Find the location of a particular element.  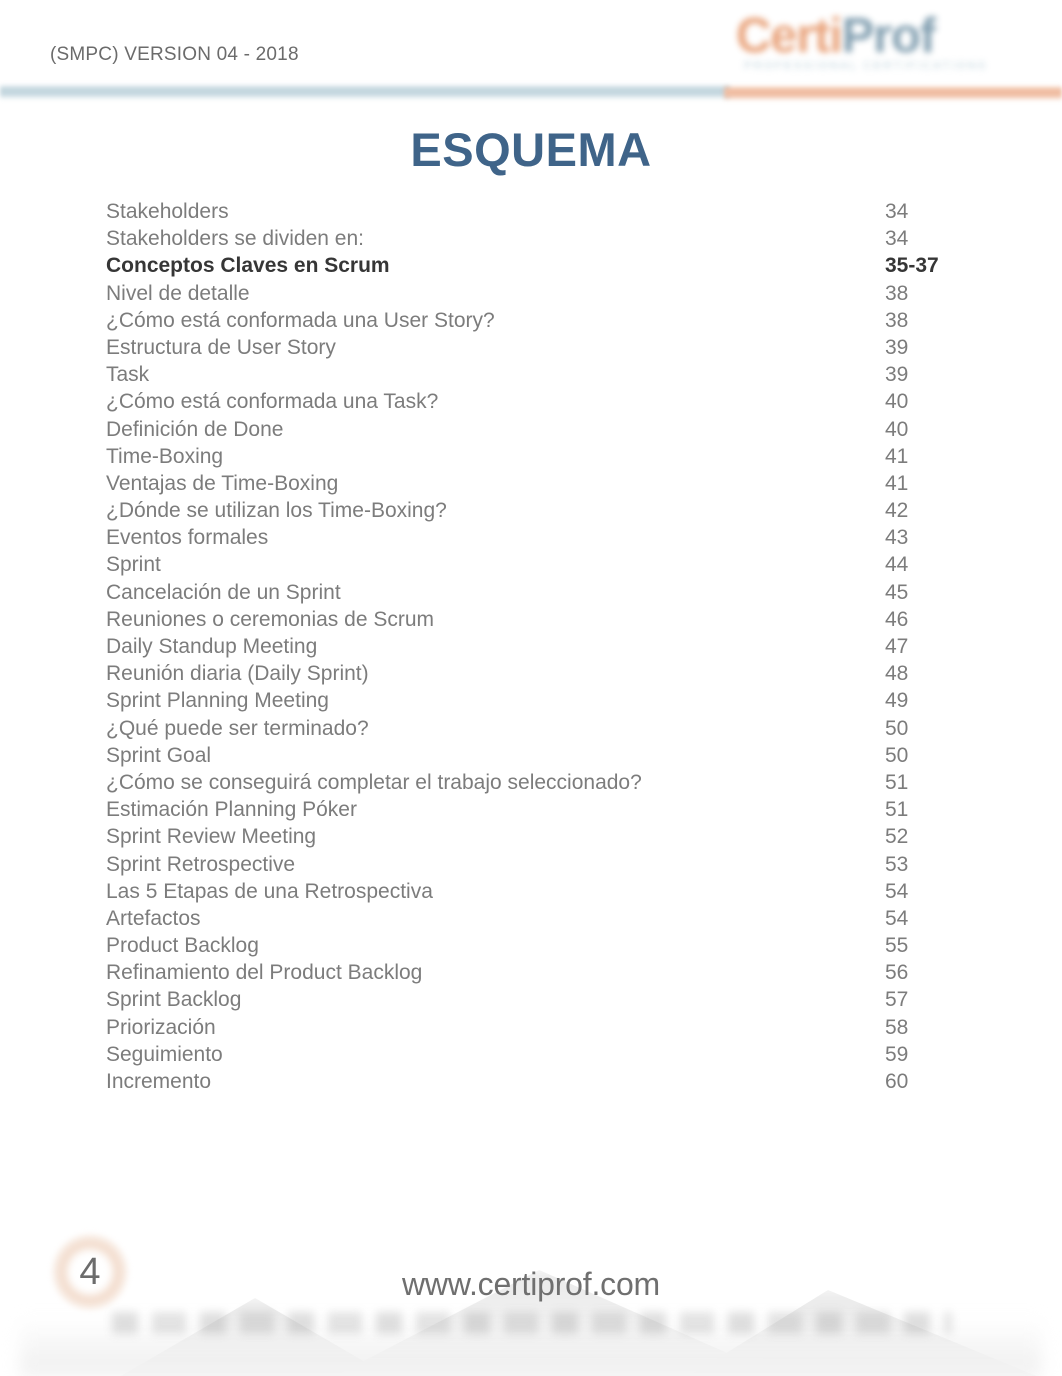

toc-entry-label: Refinamiento del Product Backlog is located at coordinates (264, 973).